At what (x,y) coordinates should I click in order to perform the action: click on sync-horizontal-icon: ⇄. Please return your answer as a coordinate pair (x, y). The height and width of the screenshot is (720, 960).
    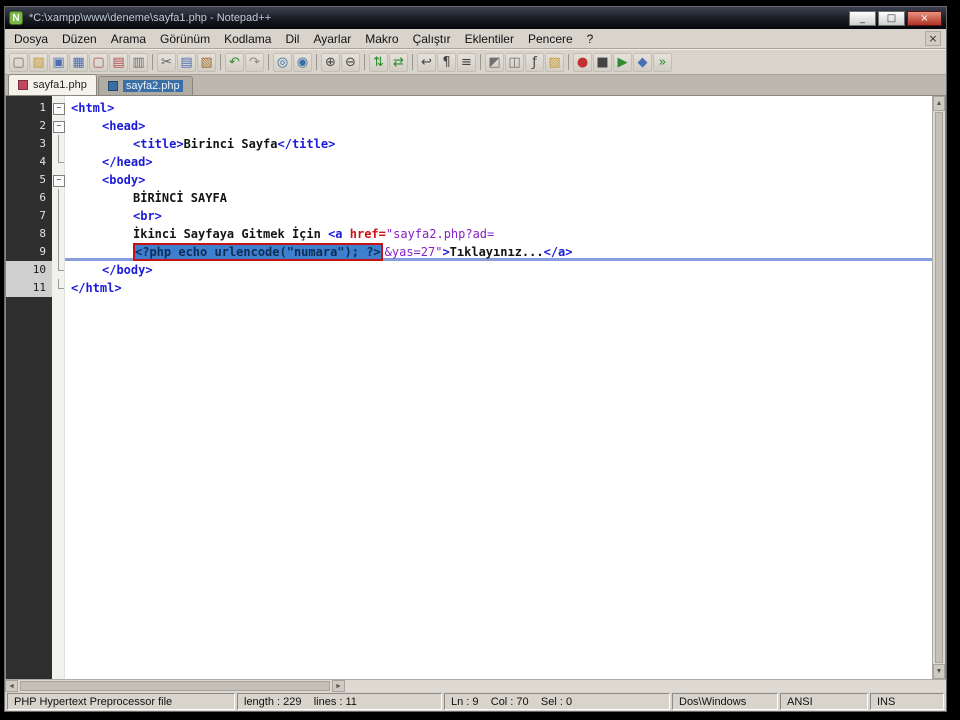
    Looking at the image, I should click on (398, 62).